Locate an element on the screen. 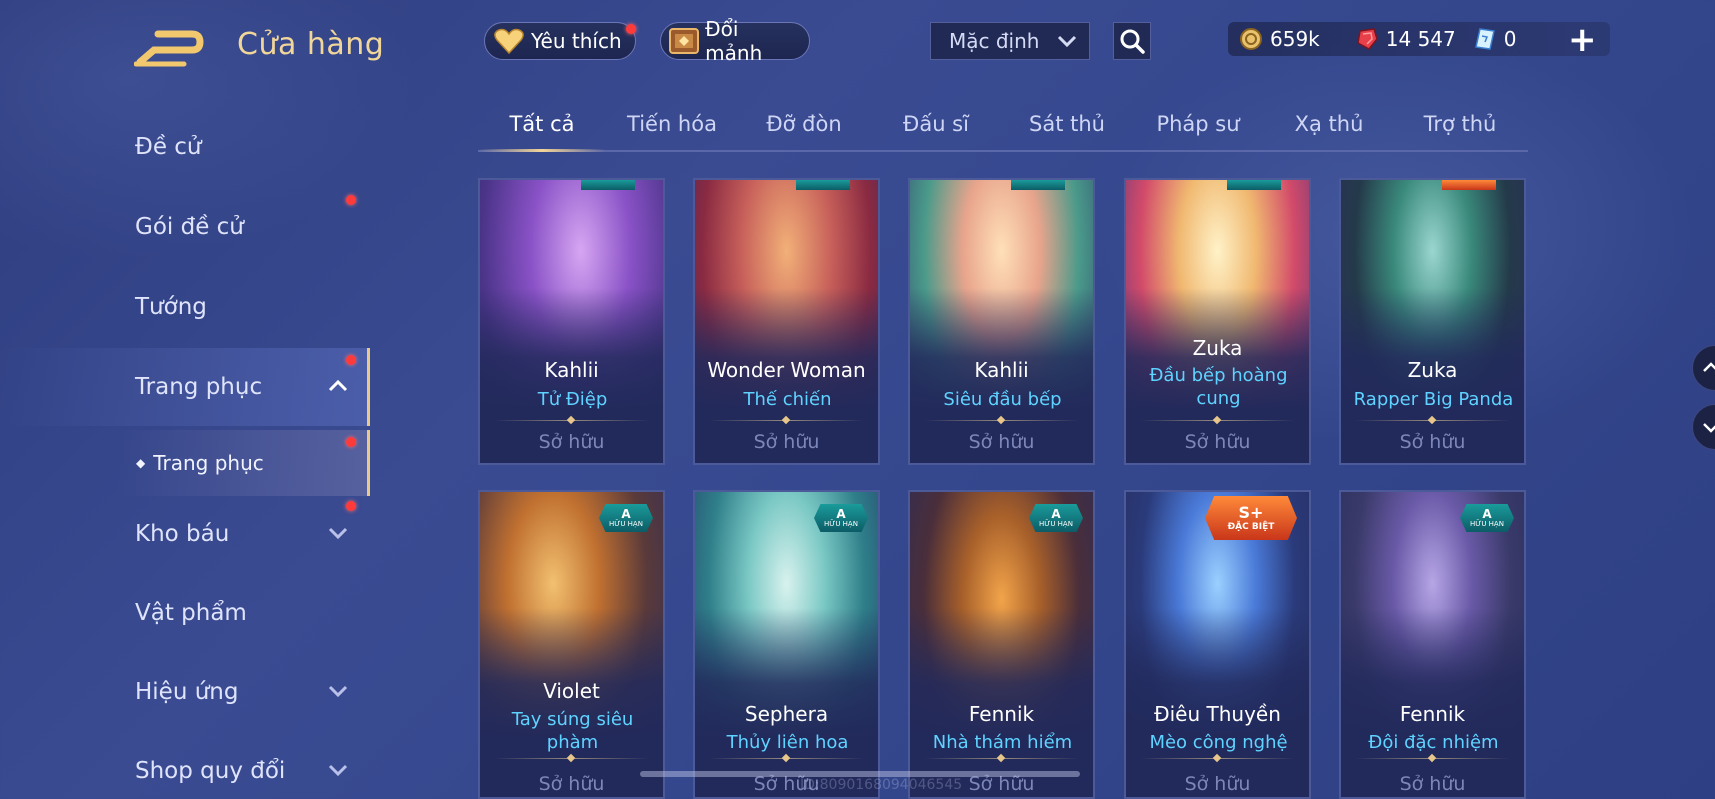  sidebar-item-label: Kho báu is located at coordinates (182, 534).